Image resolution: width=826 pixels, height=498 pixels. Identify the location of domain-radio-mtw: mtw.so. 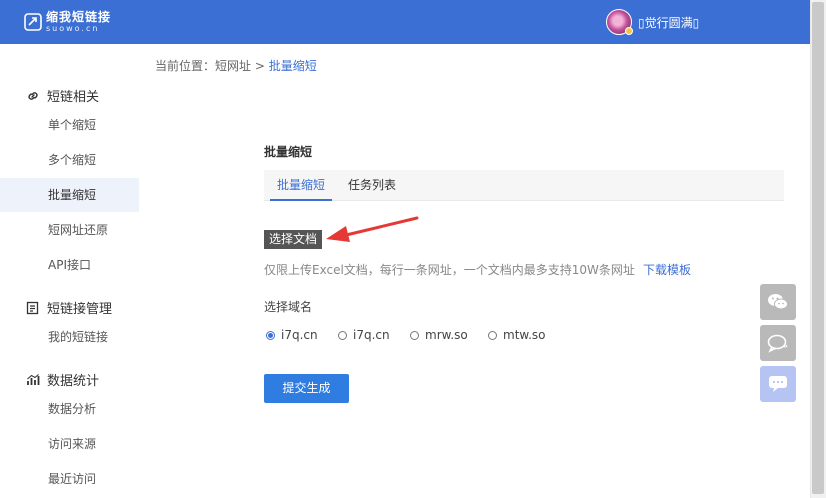
(517, 335).